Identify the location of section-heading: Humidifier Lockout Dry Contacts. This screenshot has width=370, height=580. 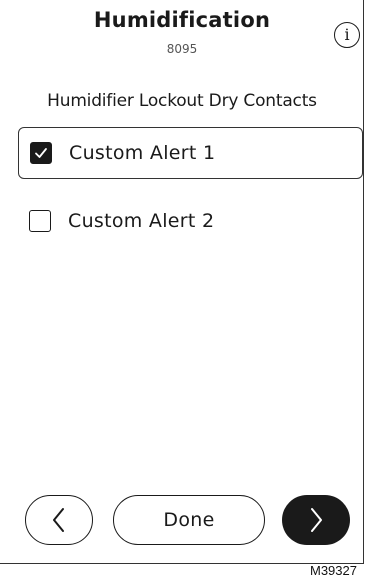
(182, 101).